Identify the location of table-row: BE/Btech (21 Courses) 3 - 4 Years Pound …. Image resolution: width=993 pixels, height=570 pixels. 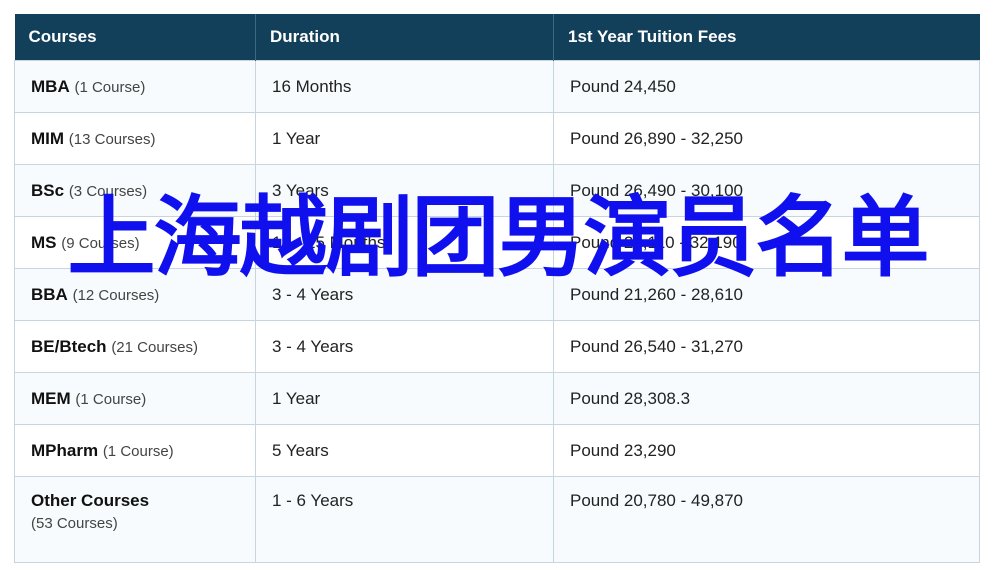
(497, 346).